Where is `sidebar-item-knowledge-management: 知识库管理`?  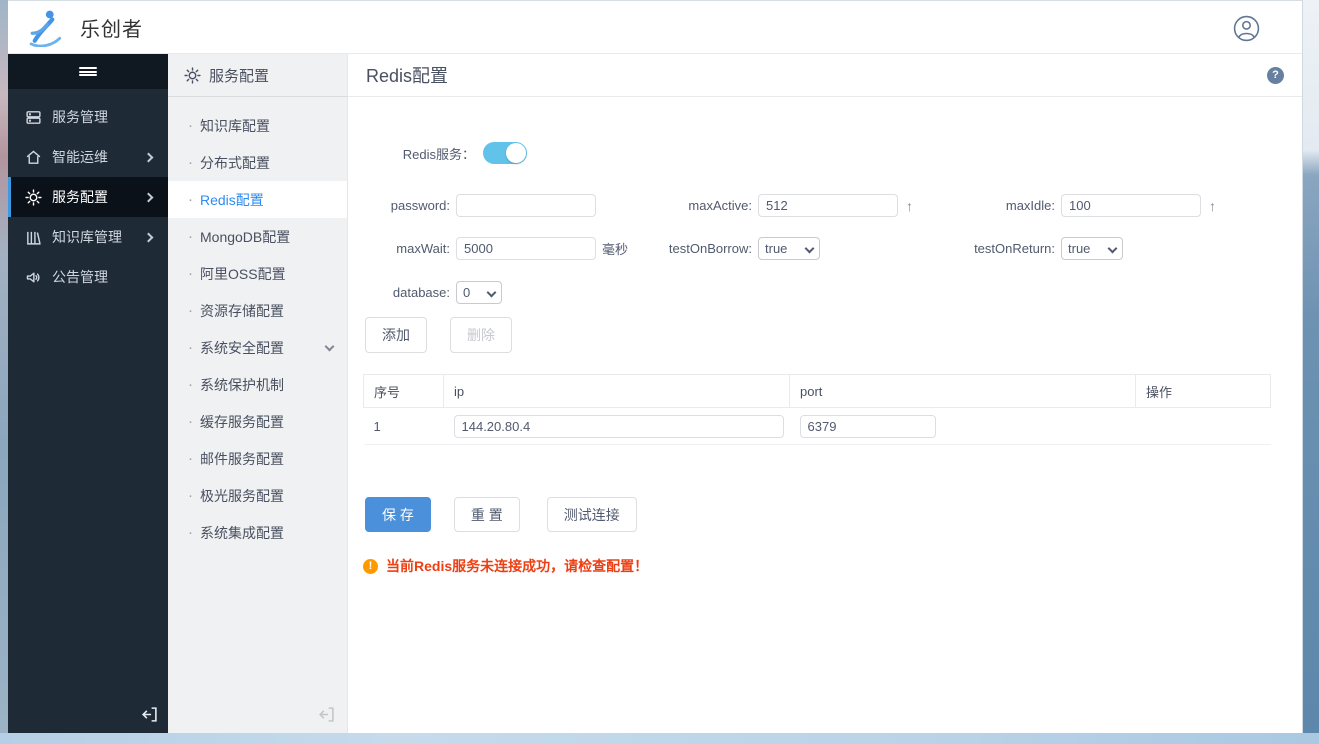
sidebar-item-knowledge-management: 知识库管理 is located at coordinates (88, 237).